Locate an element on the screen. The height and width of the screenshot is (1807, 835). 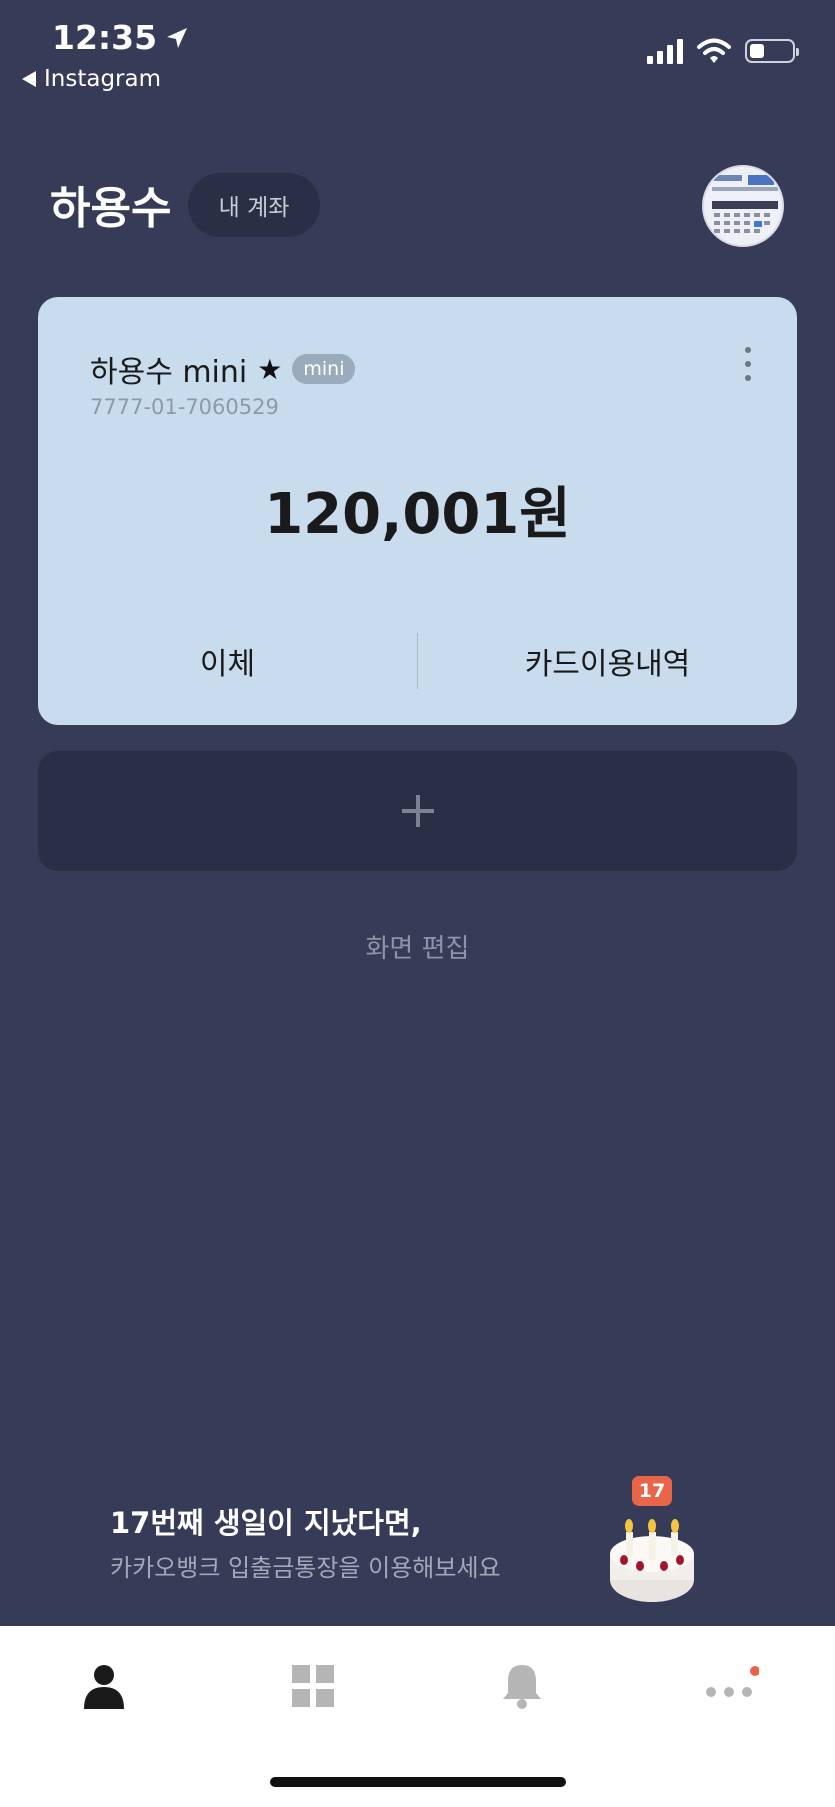
bell-icon is located at coordinates (522, 1687).